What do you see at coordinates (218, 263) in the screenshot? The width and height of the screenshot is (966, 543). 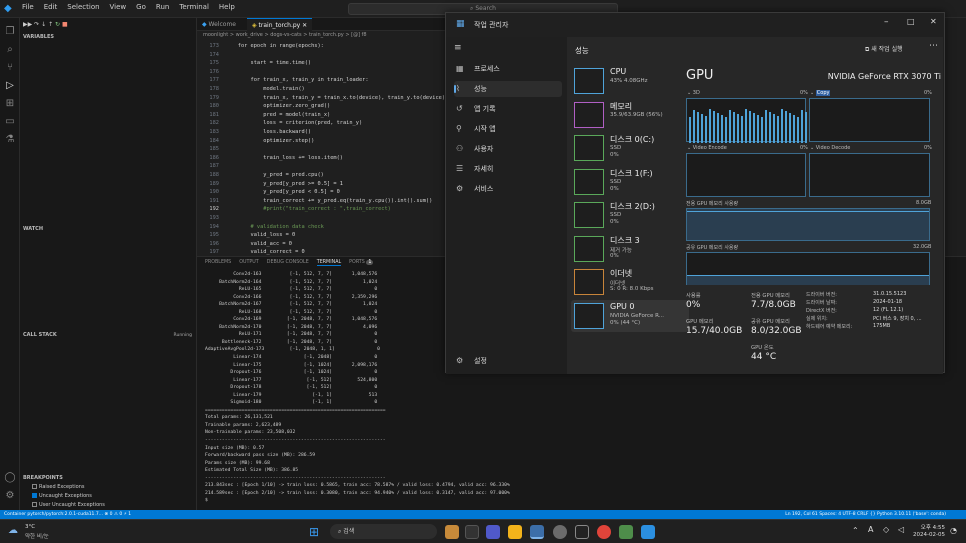 I see `tab-problems: PROBLEMS` at bounding box center [218, 263].